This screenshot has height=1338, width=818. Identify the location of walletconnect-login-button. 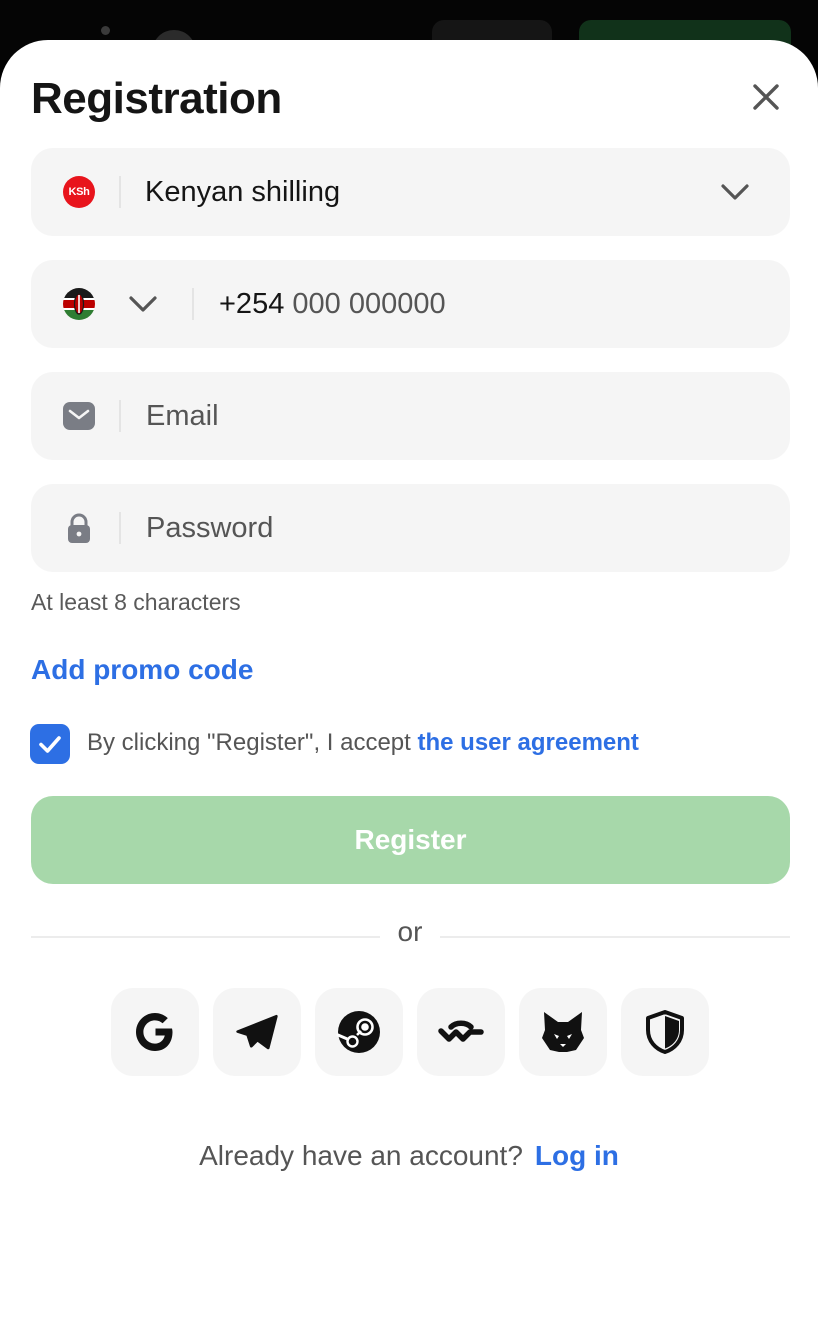
(461, 1032).